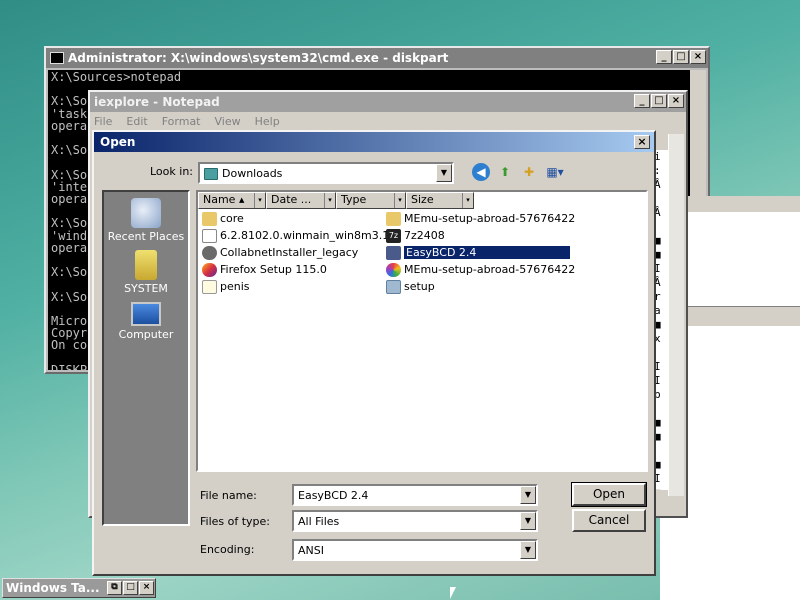 Image resolution: width=800 pixels, height=600 pixels. Describe the element at coordinates (223, 218) in the screenshot. I see `list-item: core` at that location.